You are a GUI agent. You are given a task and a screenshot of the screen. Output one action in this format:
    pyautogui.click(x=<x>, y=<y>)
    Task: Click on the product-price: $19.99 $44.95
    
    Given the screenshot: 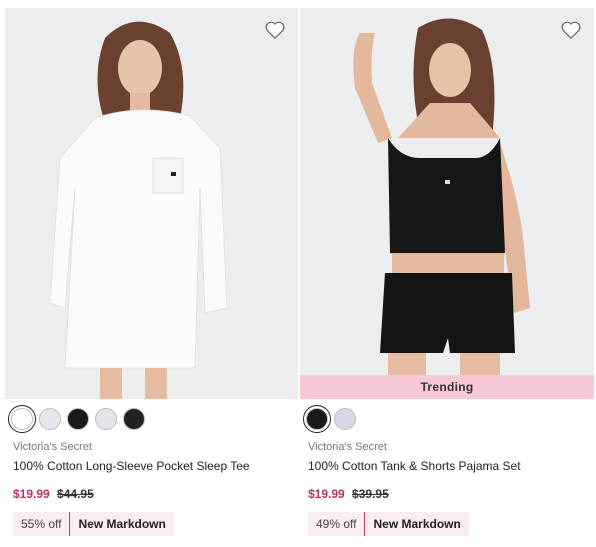 What is the action you would take?
    pyautogui.click(x=53, y=494)
    